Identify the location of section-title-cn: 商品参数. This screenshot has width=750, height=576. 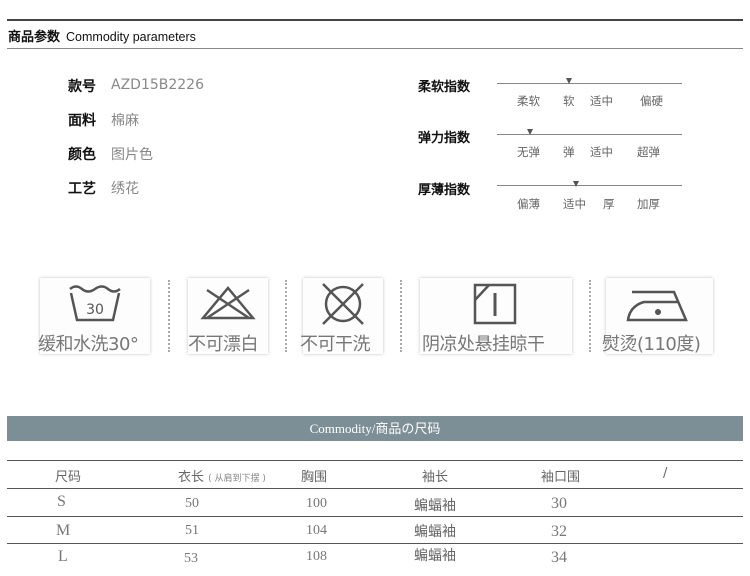
(34, 37).